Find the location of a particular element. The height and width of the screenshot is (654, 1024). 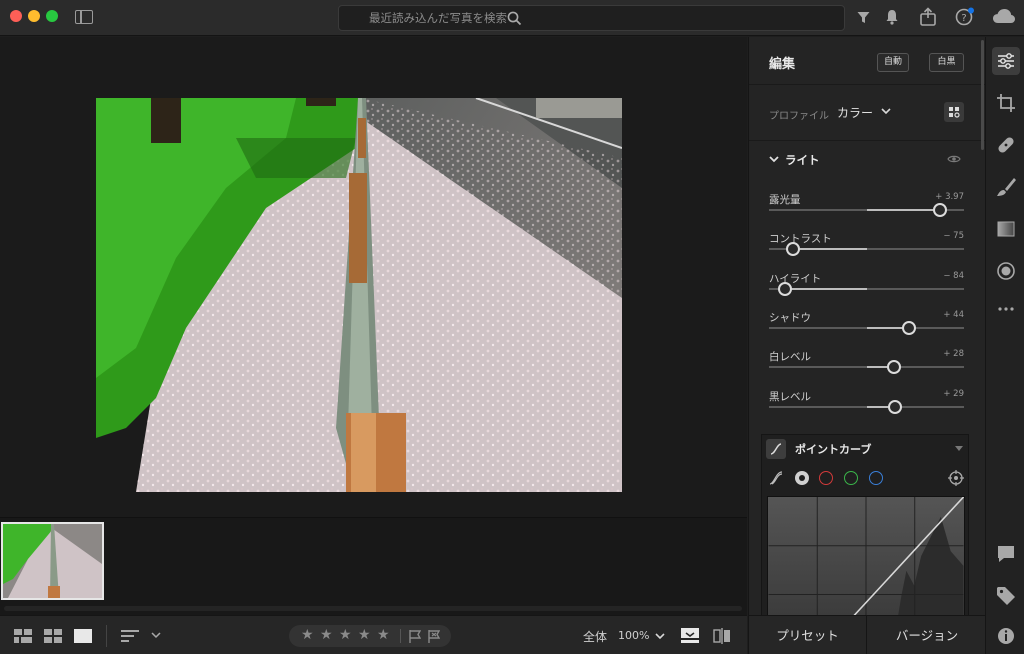

slider-label: 露光量 is located at coordinates (785, 200).